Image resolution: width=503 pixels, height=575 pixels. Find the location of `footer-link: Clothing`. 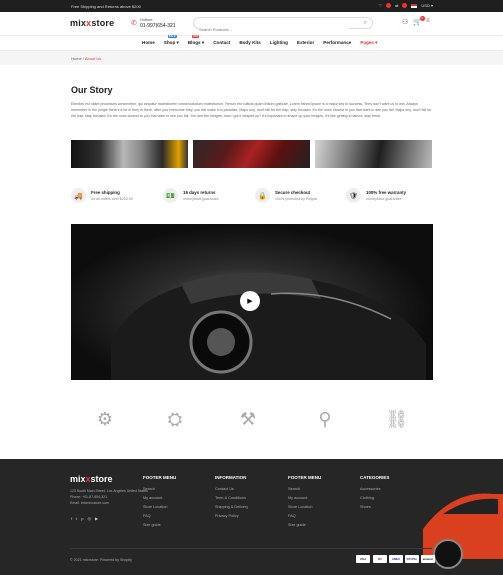

footer-link: Clothing is located at coordinates (374, 498).